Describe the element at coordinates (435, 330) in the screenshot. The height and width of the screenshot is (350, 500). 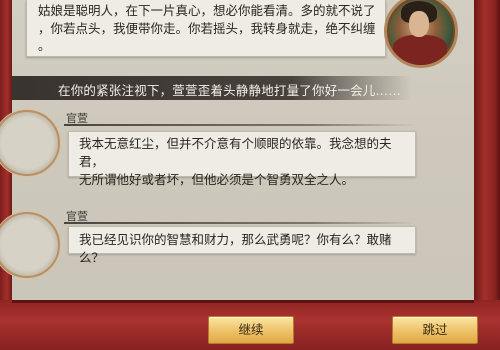
I see `skip-button: 跳过` at that location.